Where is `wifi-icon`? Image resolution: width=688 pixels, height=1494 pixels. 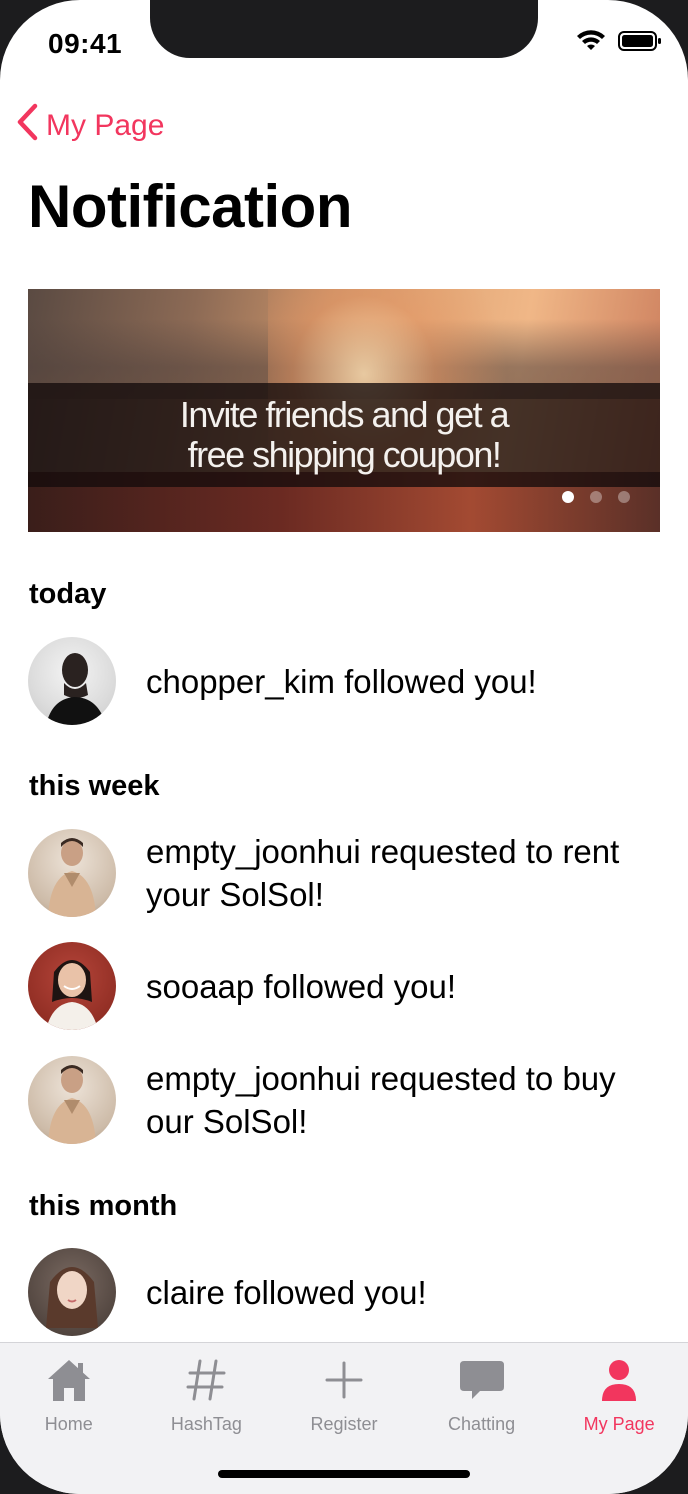 wifi-icon is located at coordinates (591, 43).